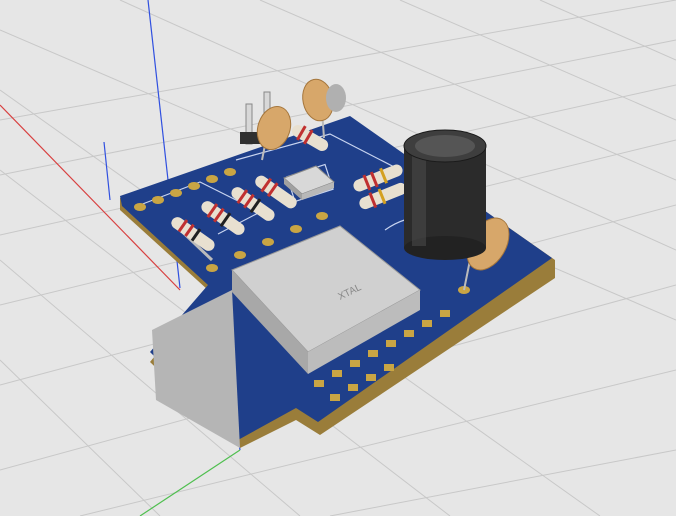 The height and width of the screenshot is (516, 676). Describe the element at coordinates (190, 482) in the screenshot. I see `y-axis-line` at that location.